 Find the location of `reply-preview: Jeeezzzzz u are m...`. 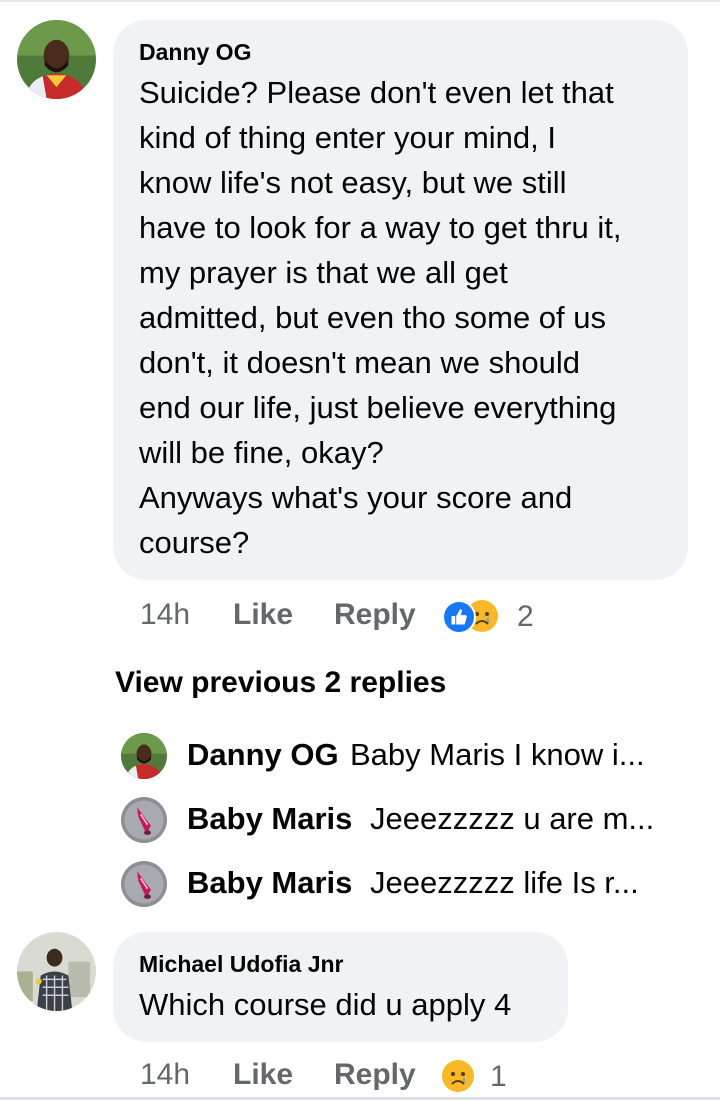

reply-preview: Jeeezzzzz u are m... is located at coordinates (512, 818).